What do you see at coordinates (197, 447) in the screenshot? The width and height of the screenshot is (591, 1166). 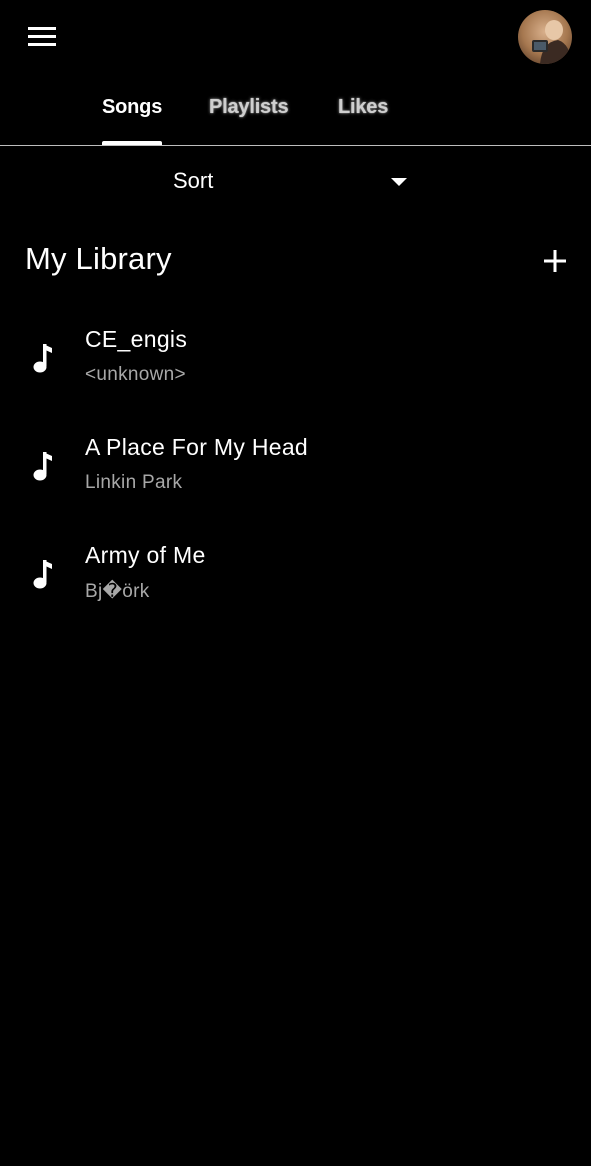 I see `song-title: A Place For My Head` at bounding box center [197, 447].